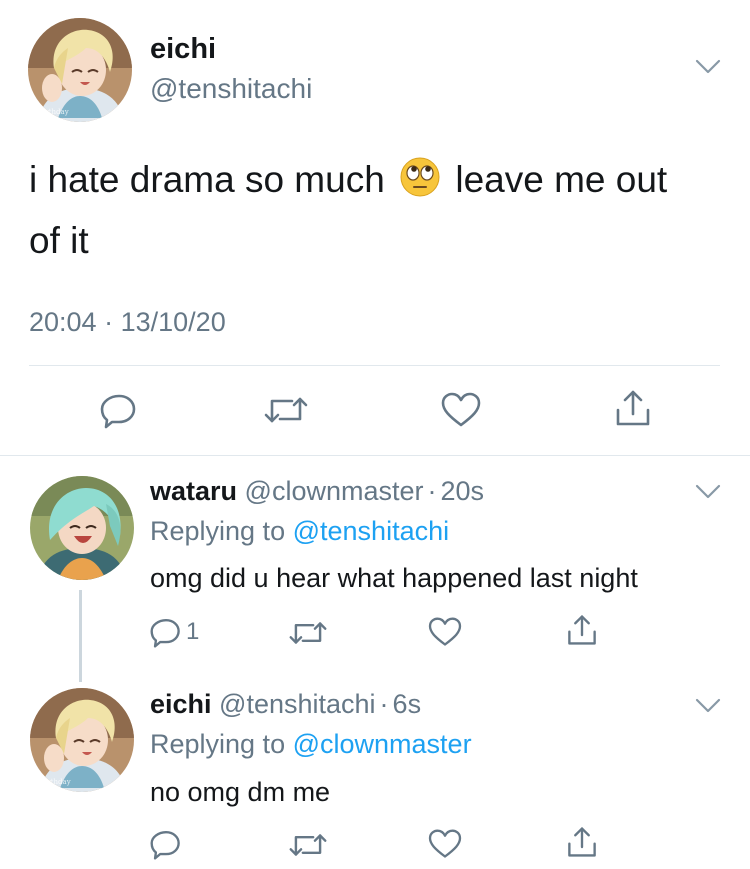 The width and height of the screenshot is (750, 869). Describe the element at coordinates (240, 792) in the screenshot. I see `reply-text: no omg dm me` at that location.